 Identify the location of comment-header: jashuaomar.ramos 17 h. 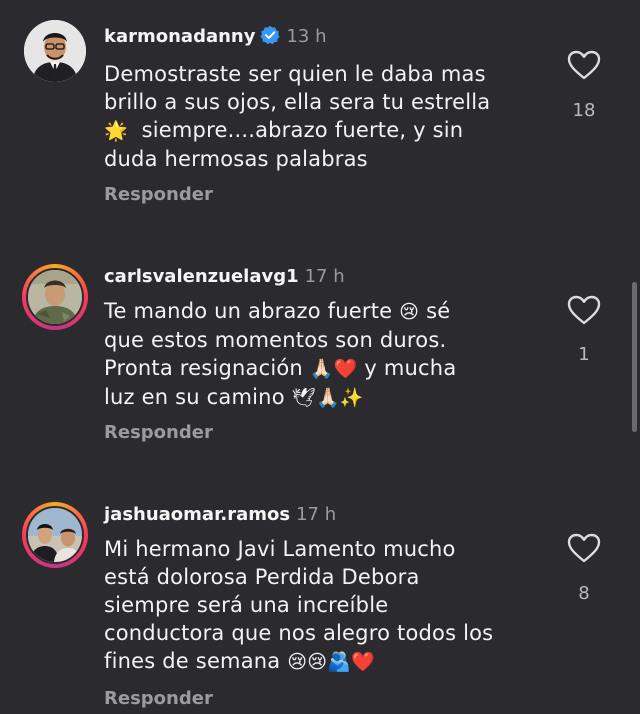
(220, 515).